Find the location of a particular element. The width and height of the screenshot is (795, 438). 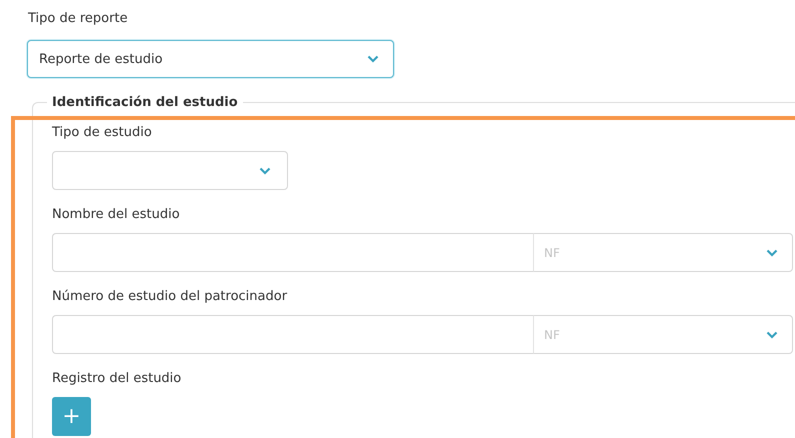

report-type-select: Reporte de estudio is located at coordinates (210, 59).